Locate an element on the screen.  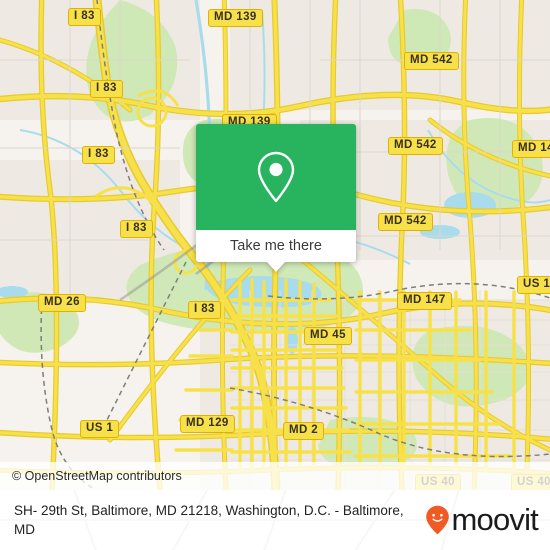
popup-header is located at coordinates (276, 177).